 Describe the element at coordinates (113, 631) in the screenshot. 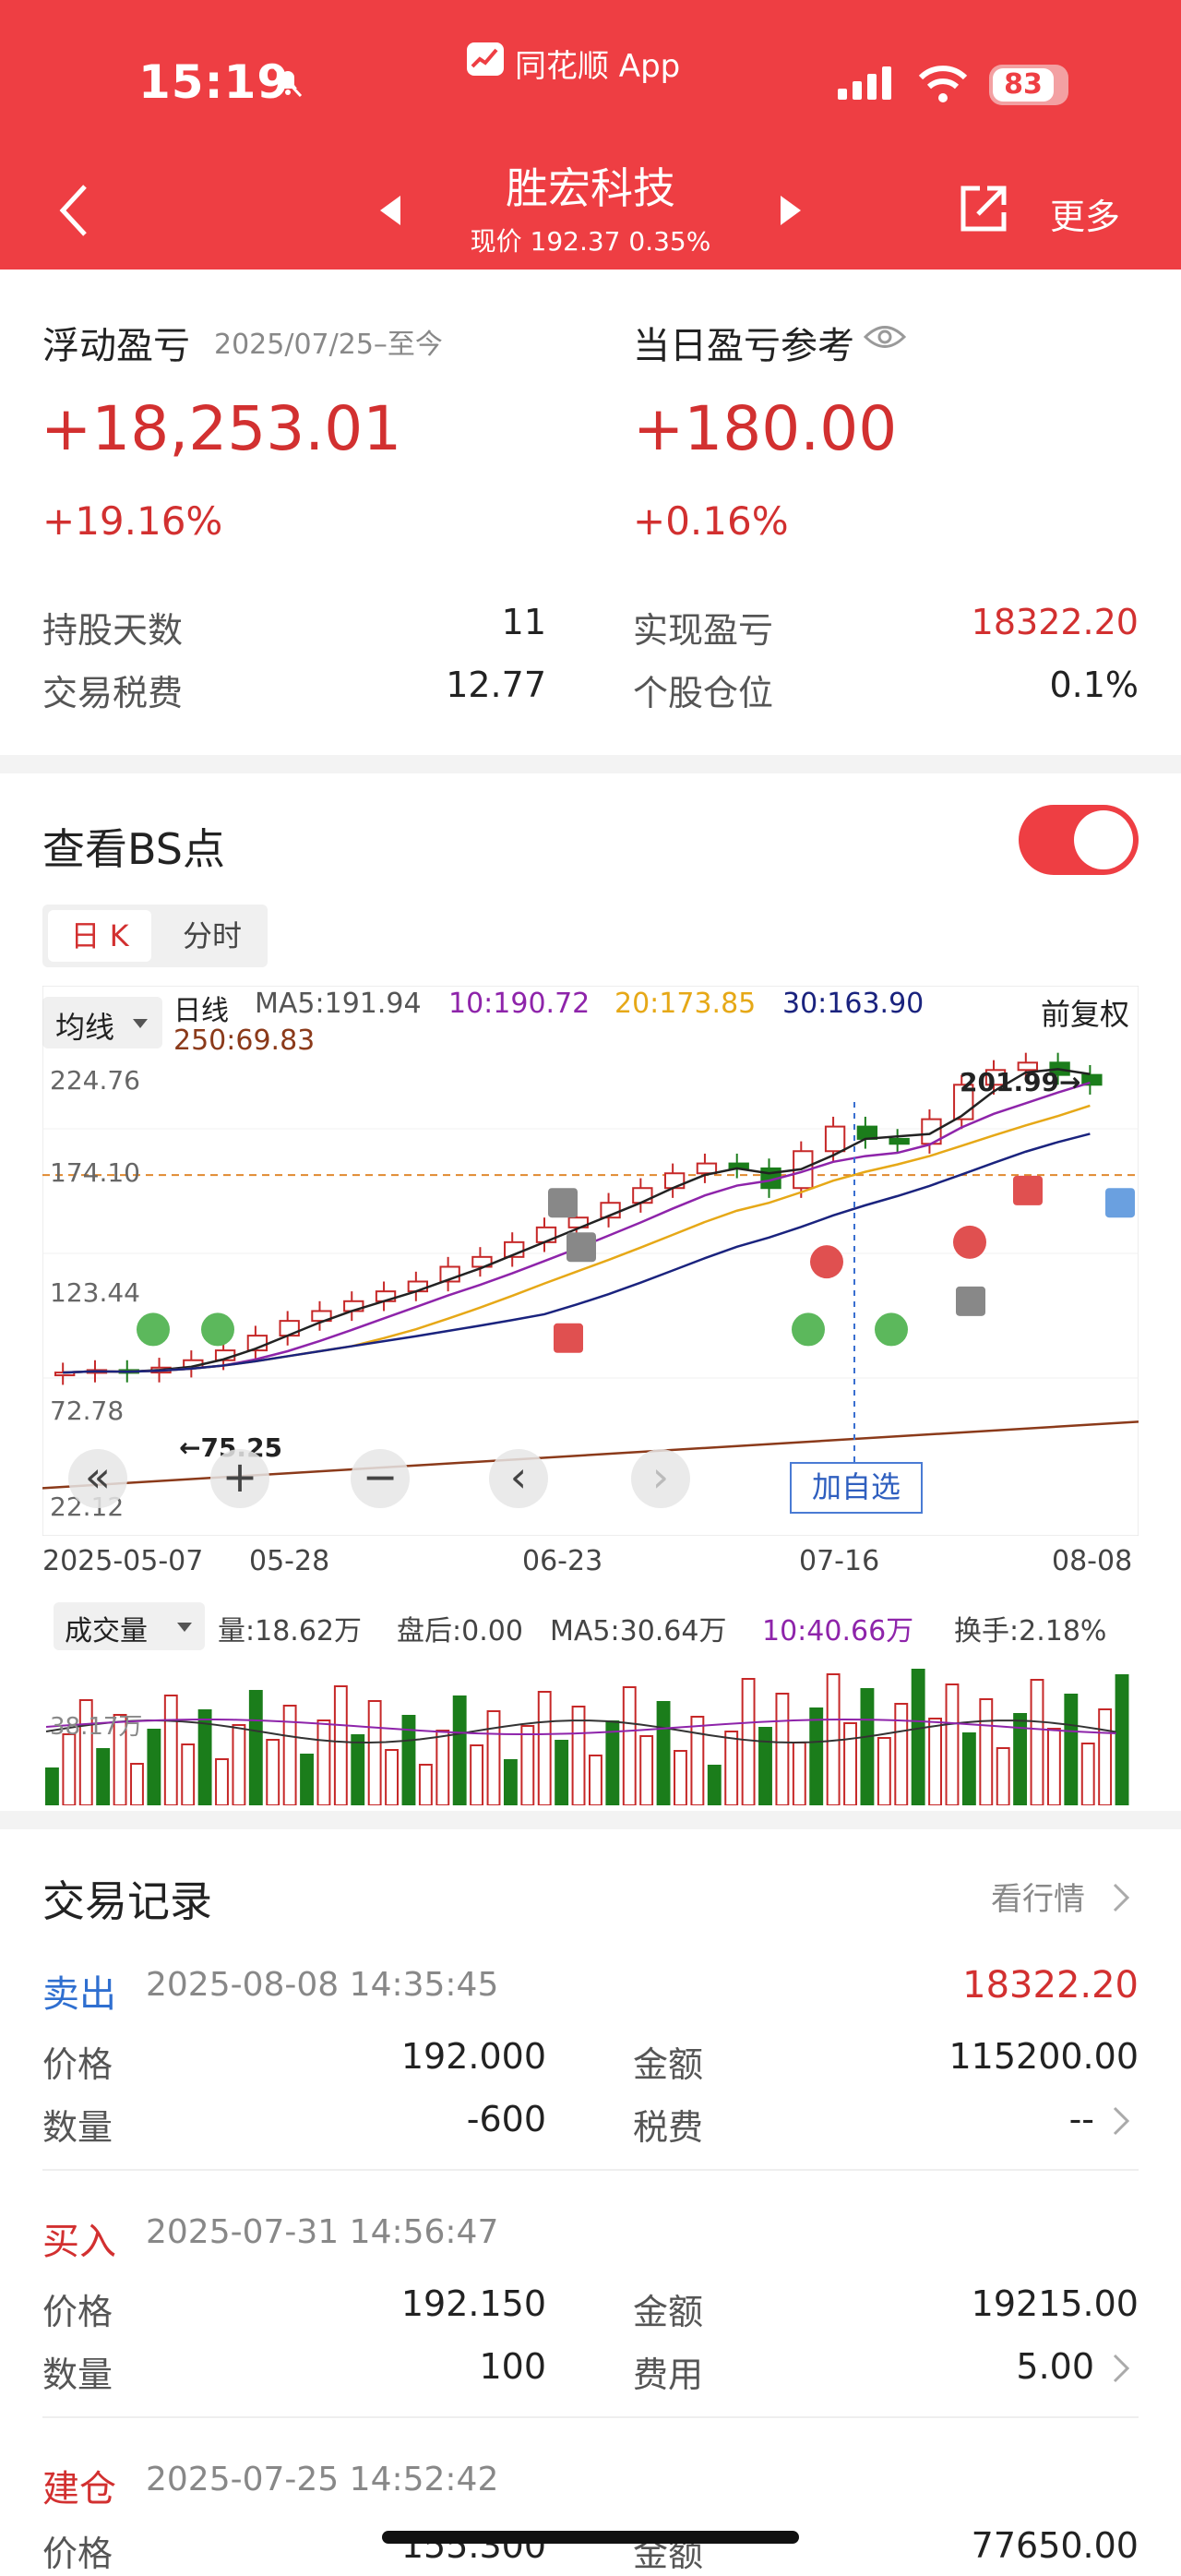

I see `hold-days-label: 持股天数` at that location.